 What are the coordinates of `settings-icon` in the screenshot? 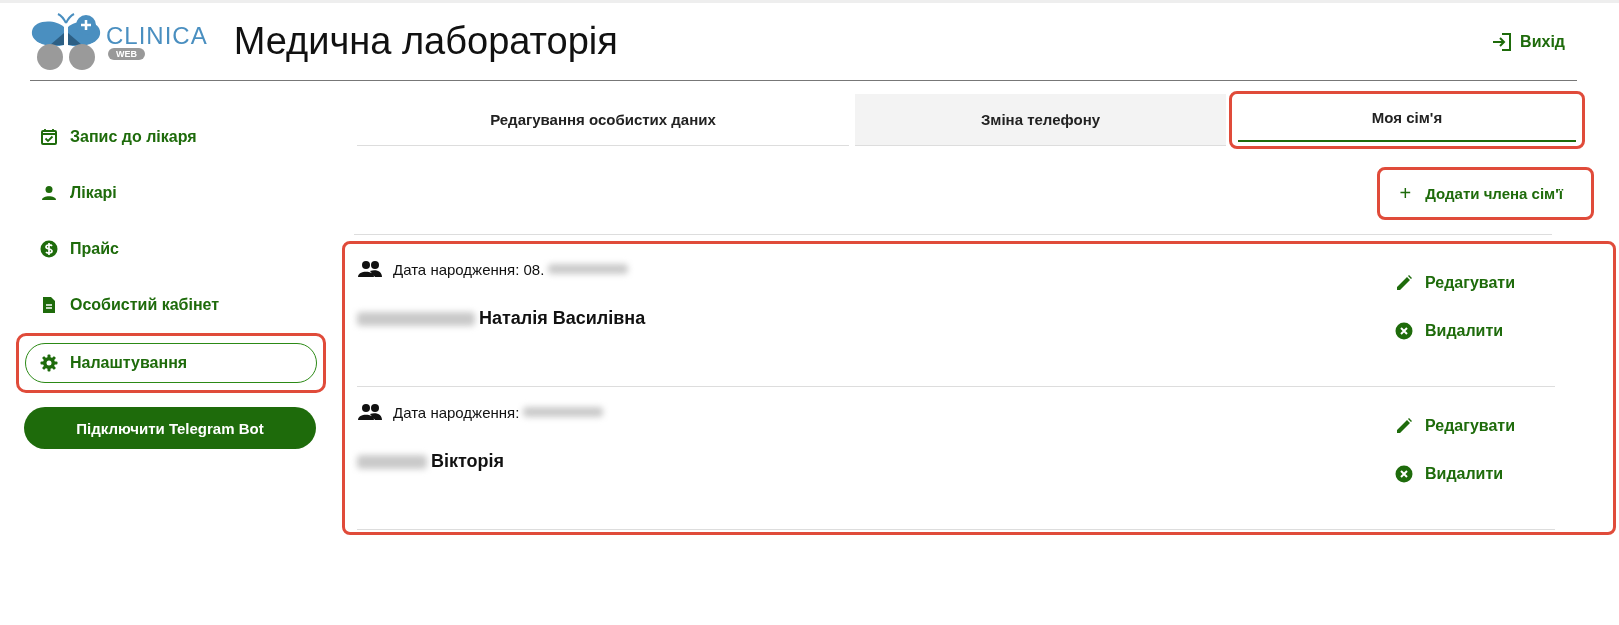 It's located at (49, 363).